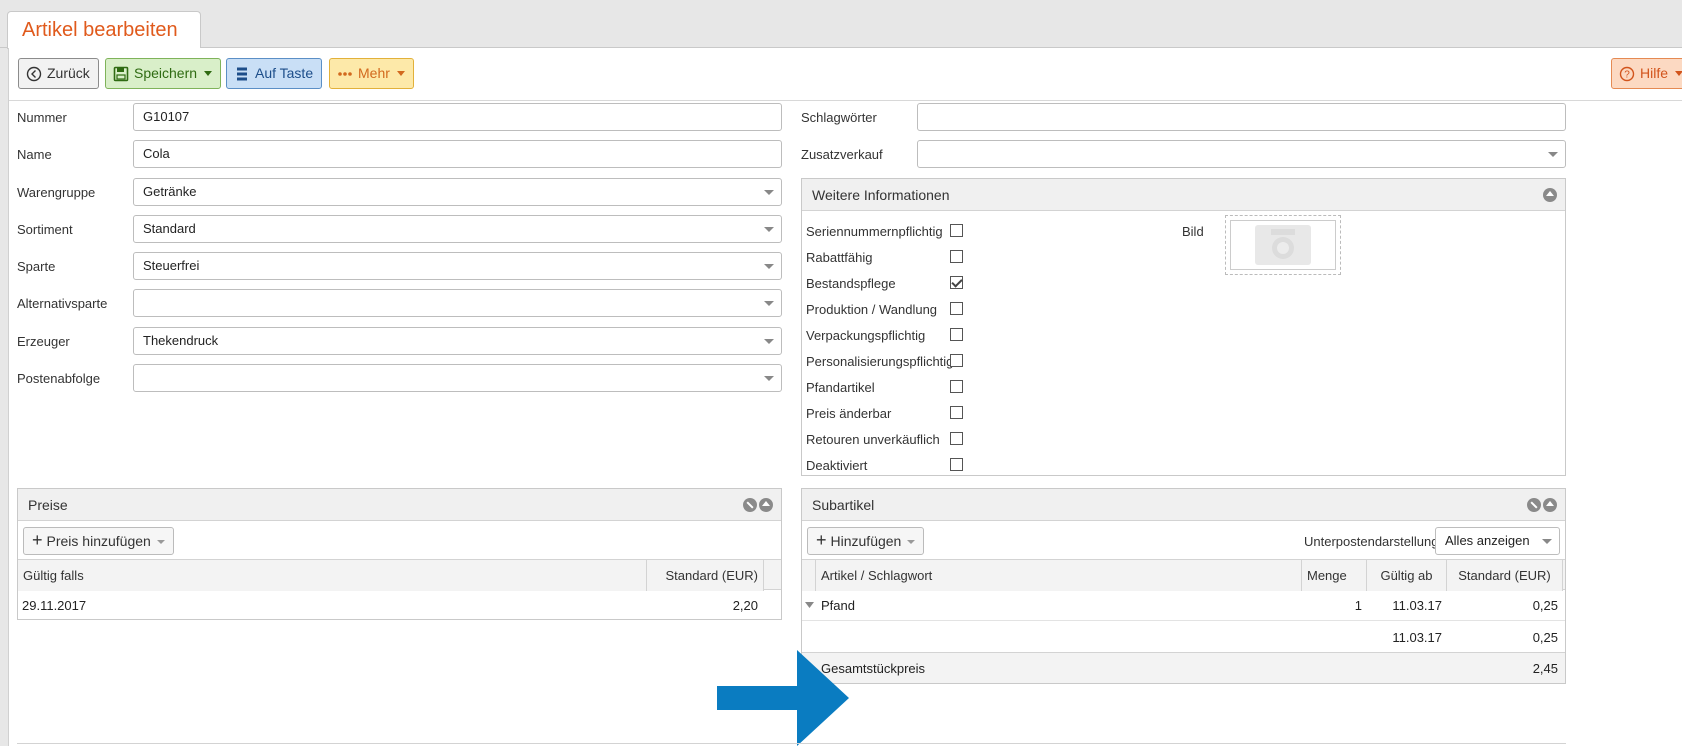 The image size is (1682, 746). Describe the element at coordinates (457, 229) in the screenshot. I see `sortiment-select: Standard` at that location.